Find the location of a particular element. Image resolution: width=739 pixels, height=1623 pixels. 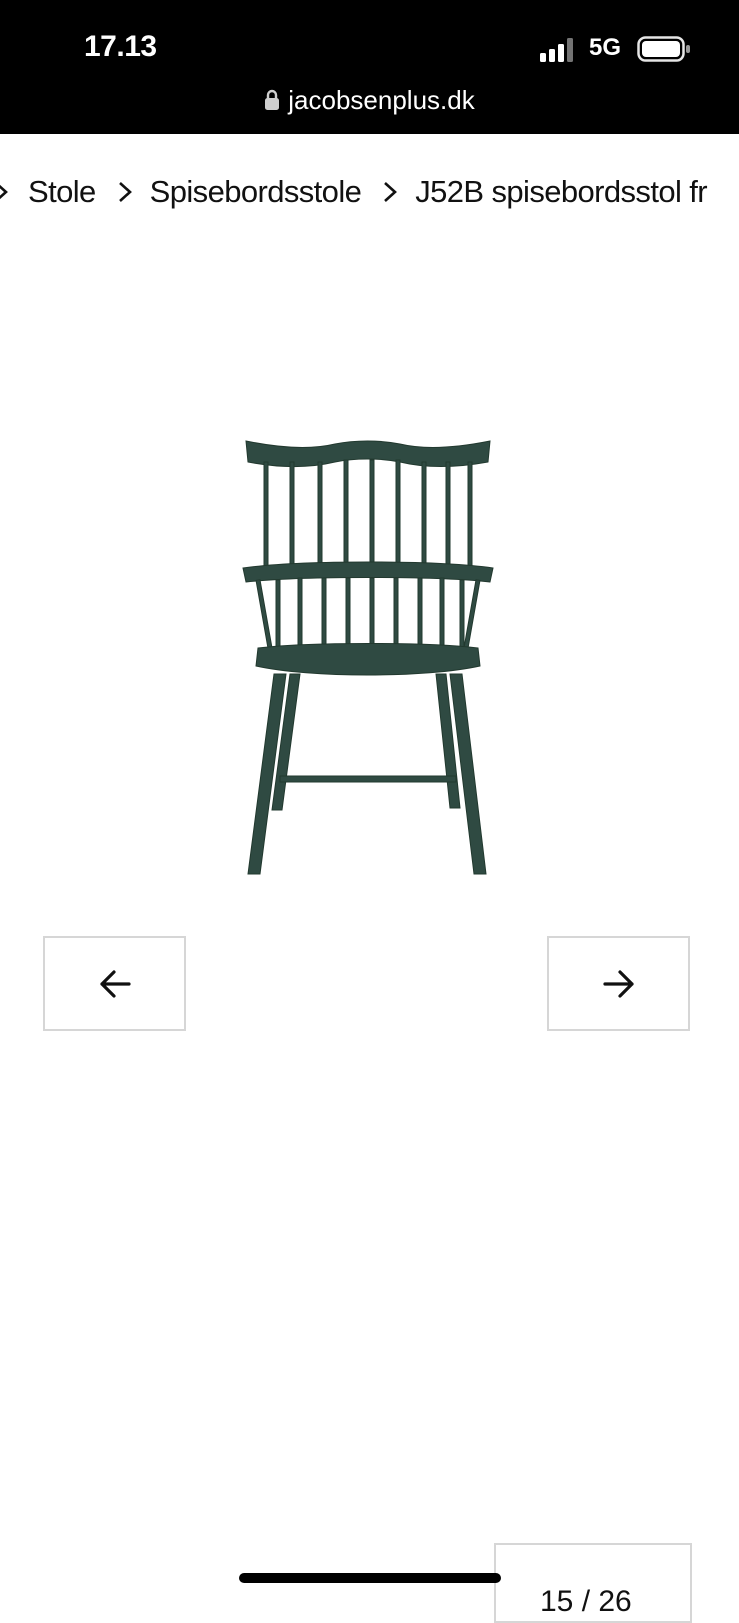

lock-icon is located at coordinates (272, 99).